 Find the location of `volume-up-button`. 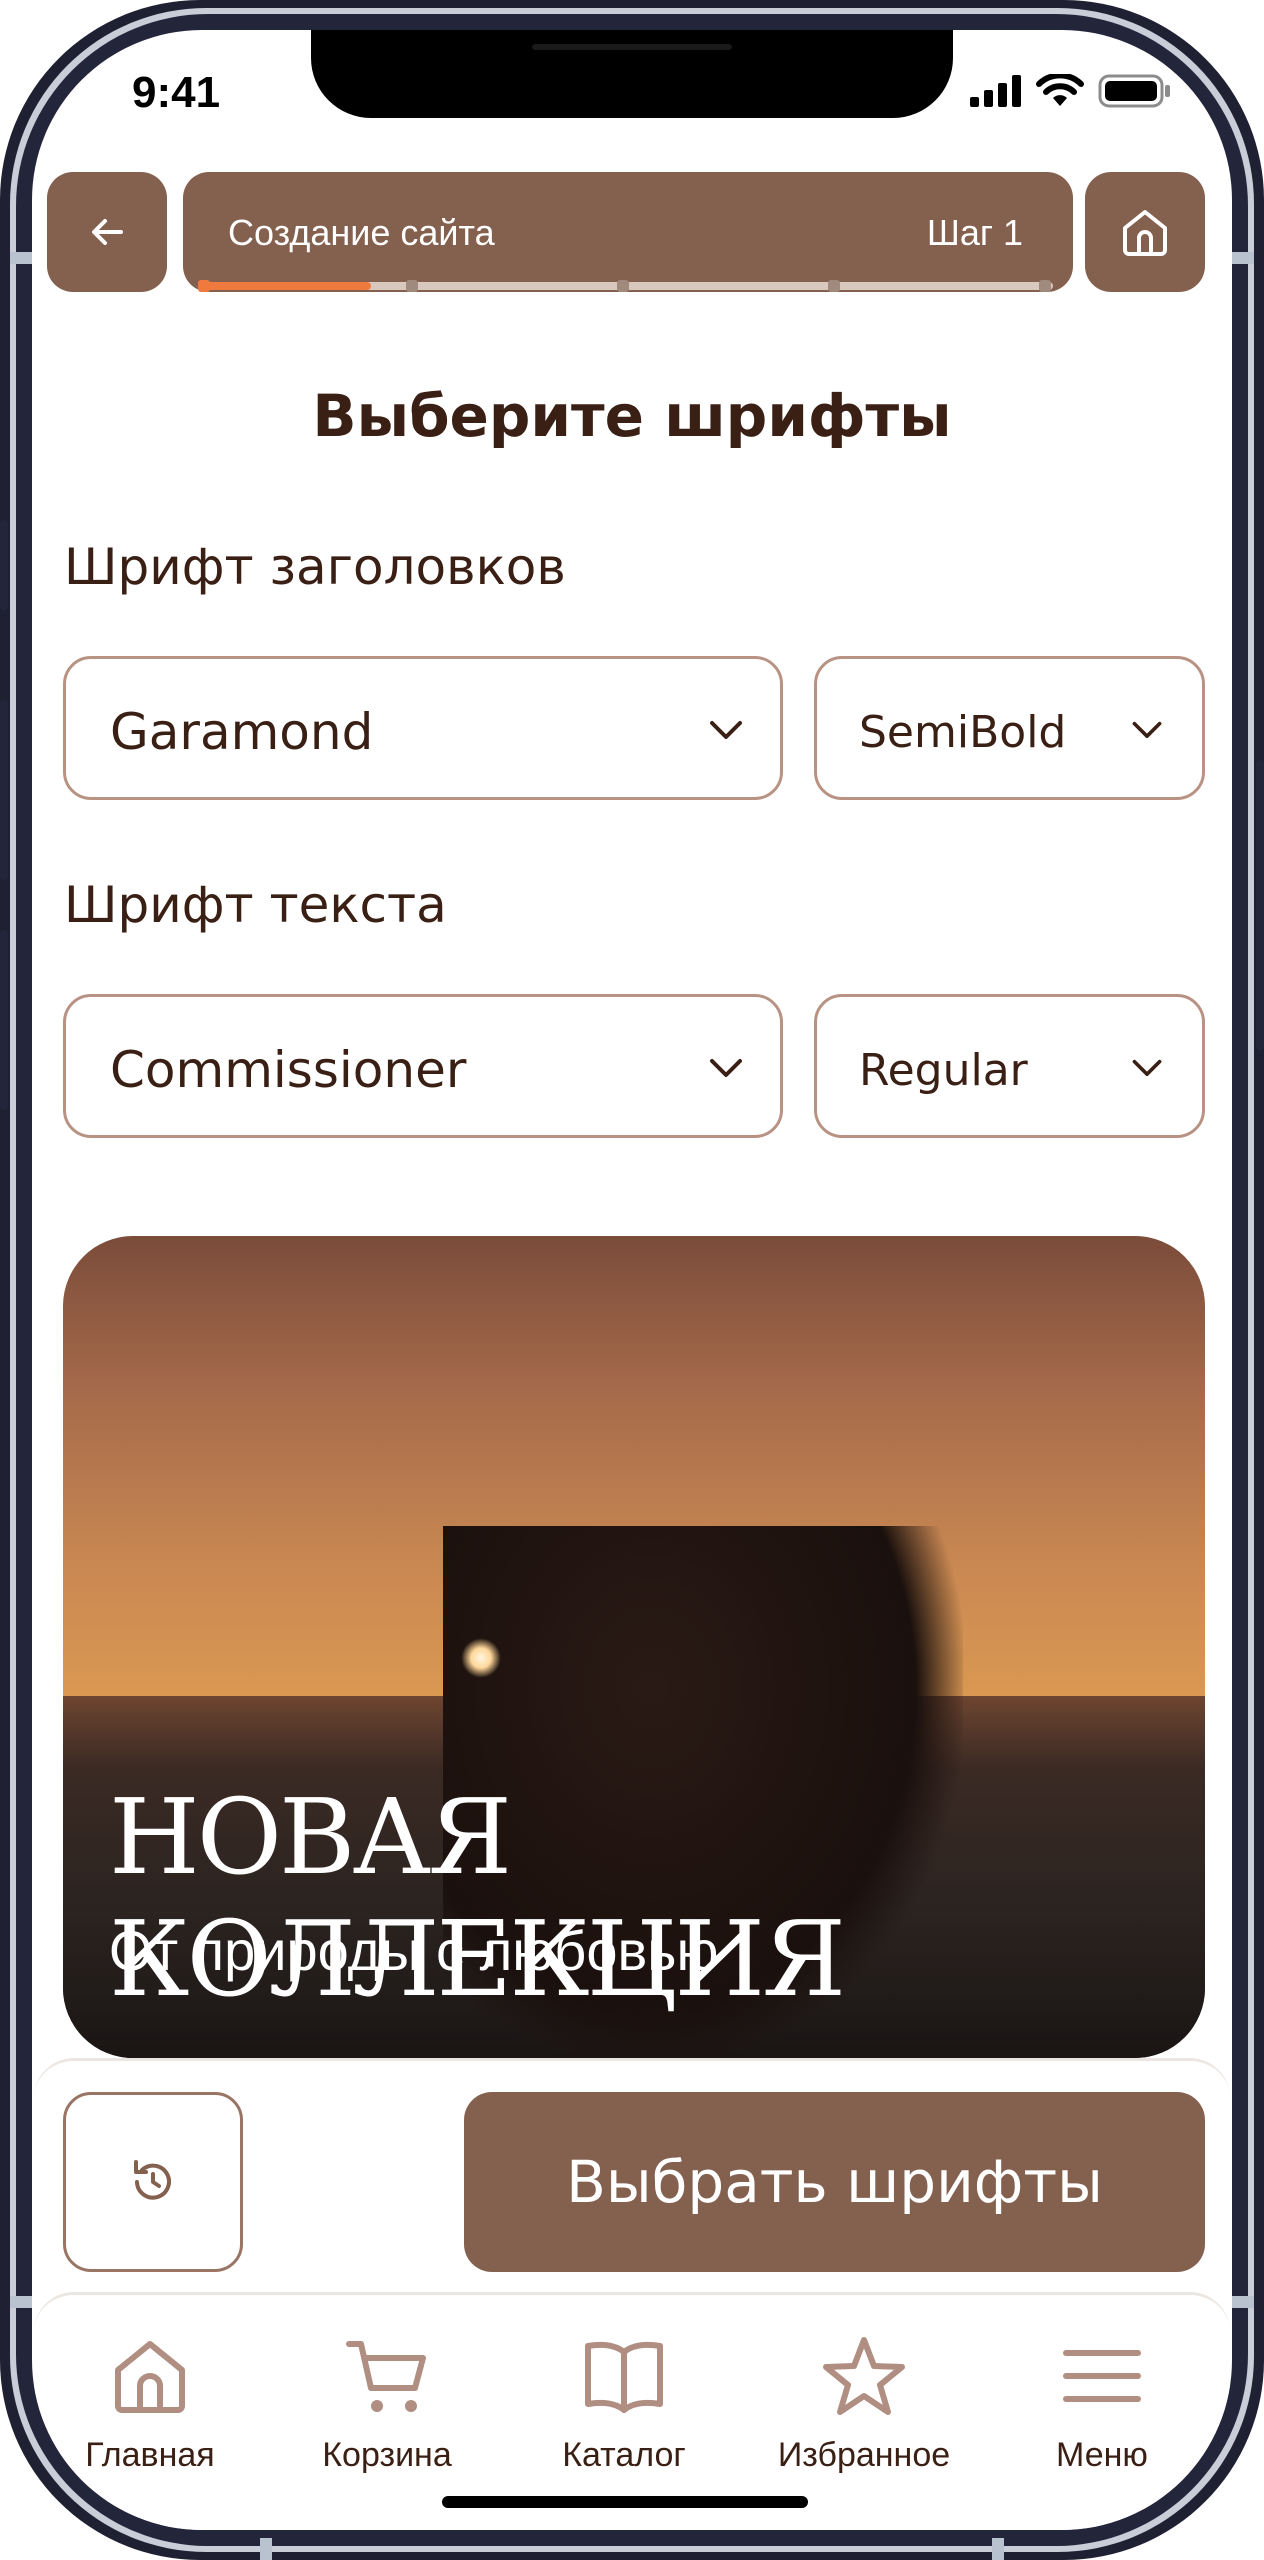

volume-up-button is located at coordinates (4, 790).